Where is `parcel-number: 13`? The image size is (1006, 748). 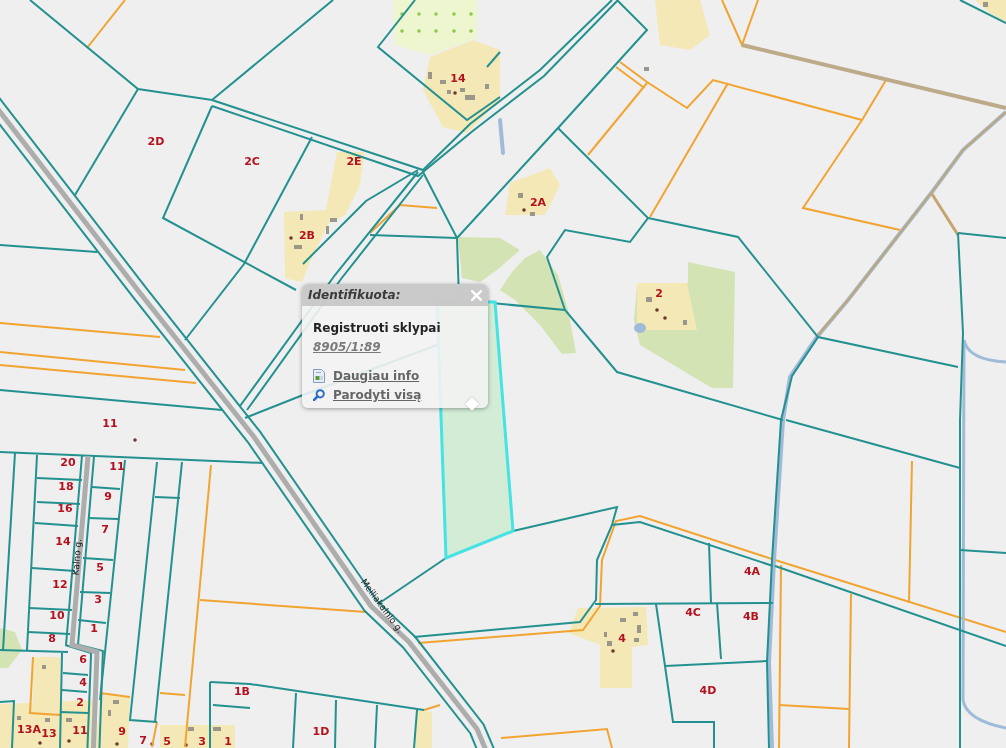
parcel-number: 13 is located at coordinates (49, 733).